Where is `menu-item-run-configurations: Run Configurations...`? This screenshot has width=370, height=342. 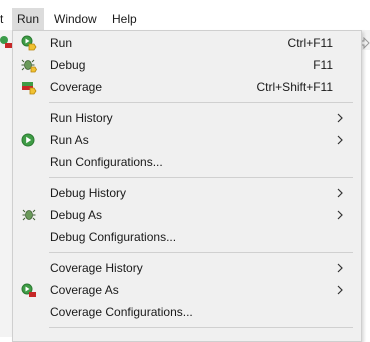 menu-item-run-configurations: Run Configurations... is located at coordinates (187, 162).